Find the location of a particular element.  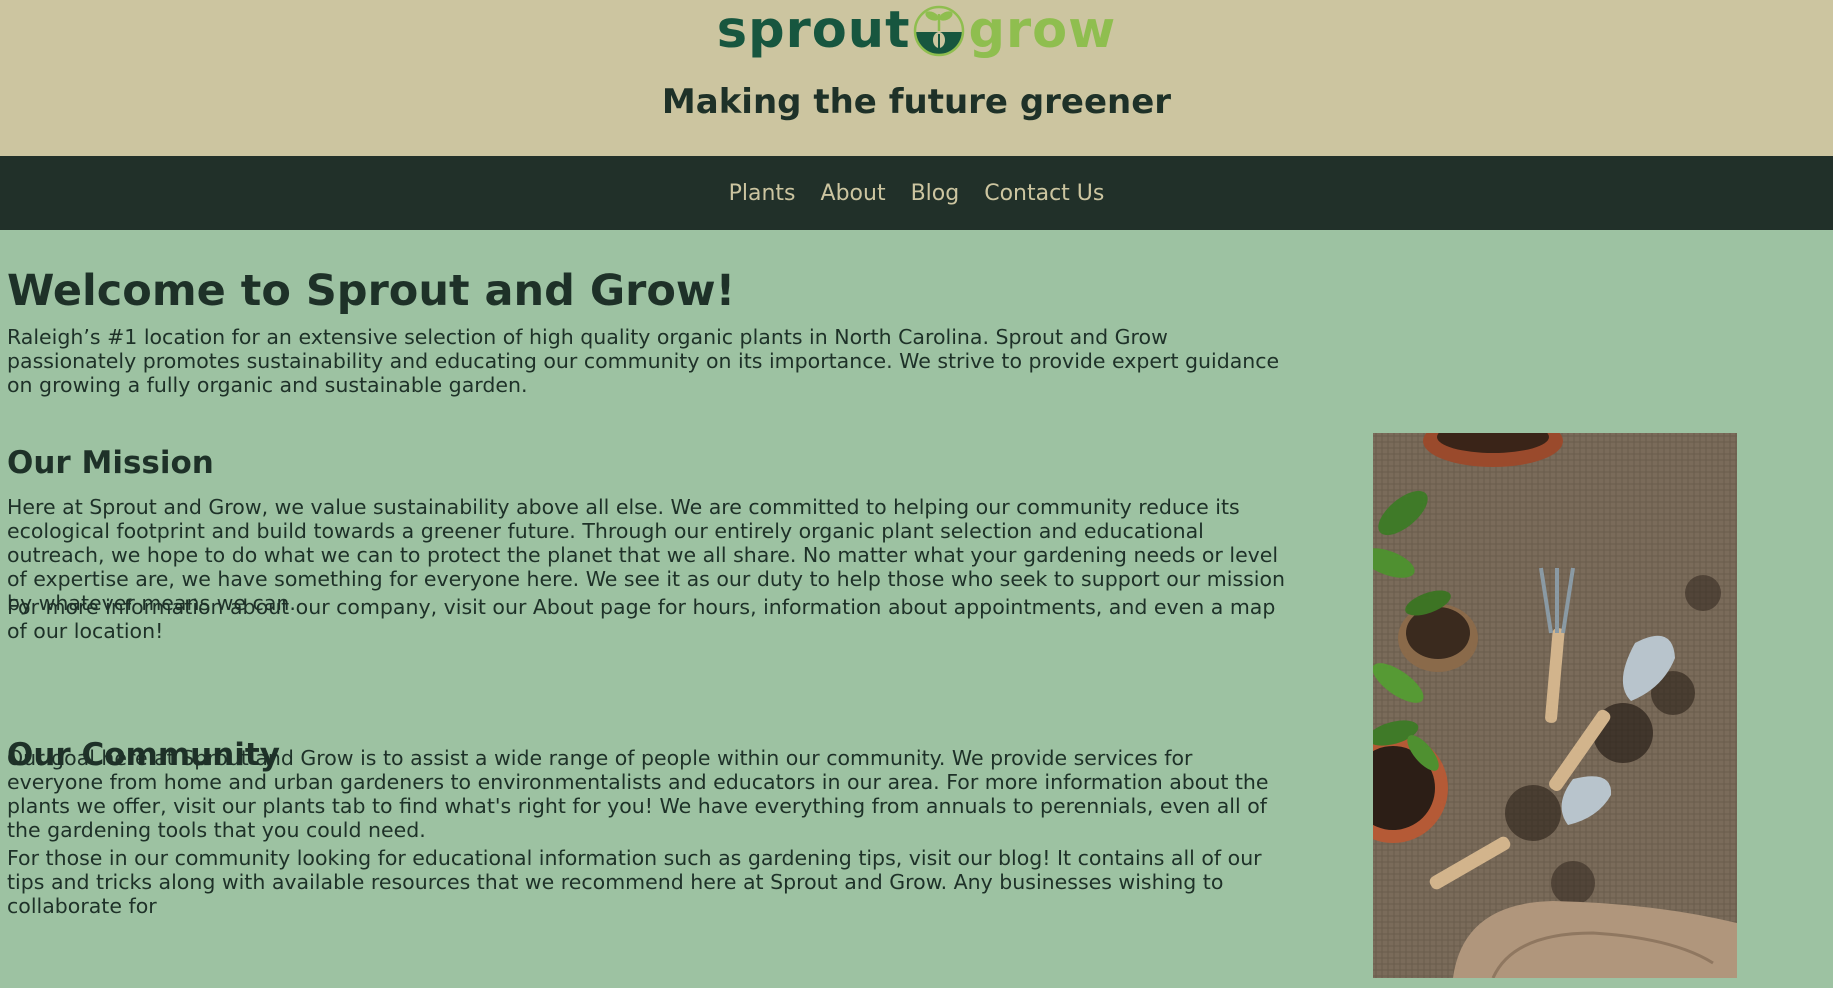

gardening-tools-image is located at coordinates (1555, 705).